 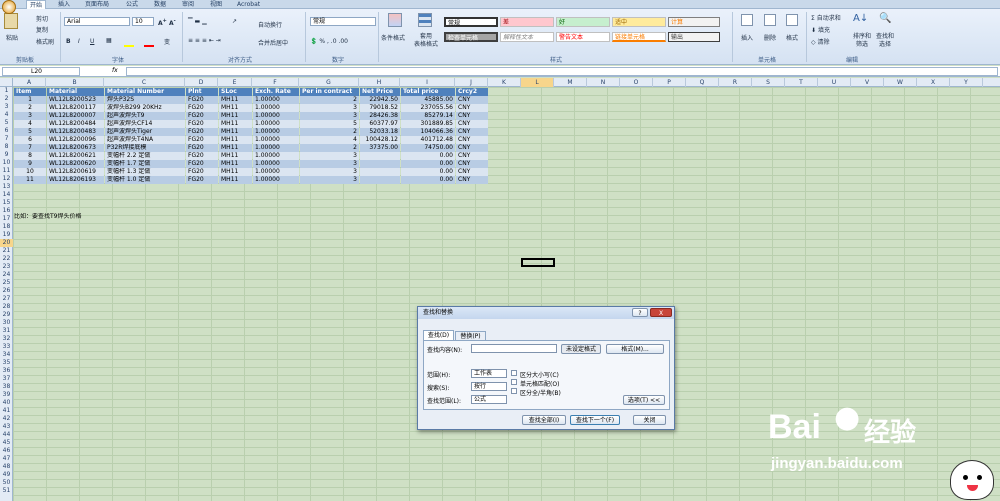 What do you see at coordinates (75, 148) in the screenshot?
I see `table-cell: WL12L8200673` at bounding box center [75, 148].